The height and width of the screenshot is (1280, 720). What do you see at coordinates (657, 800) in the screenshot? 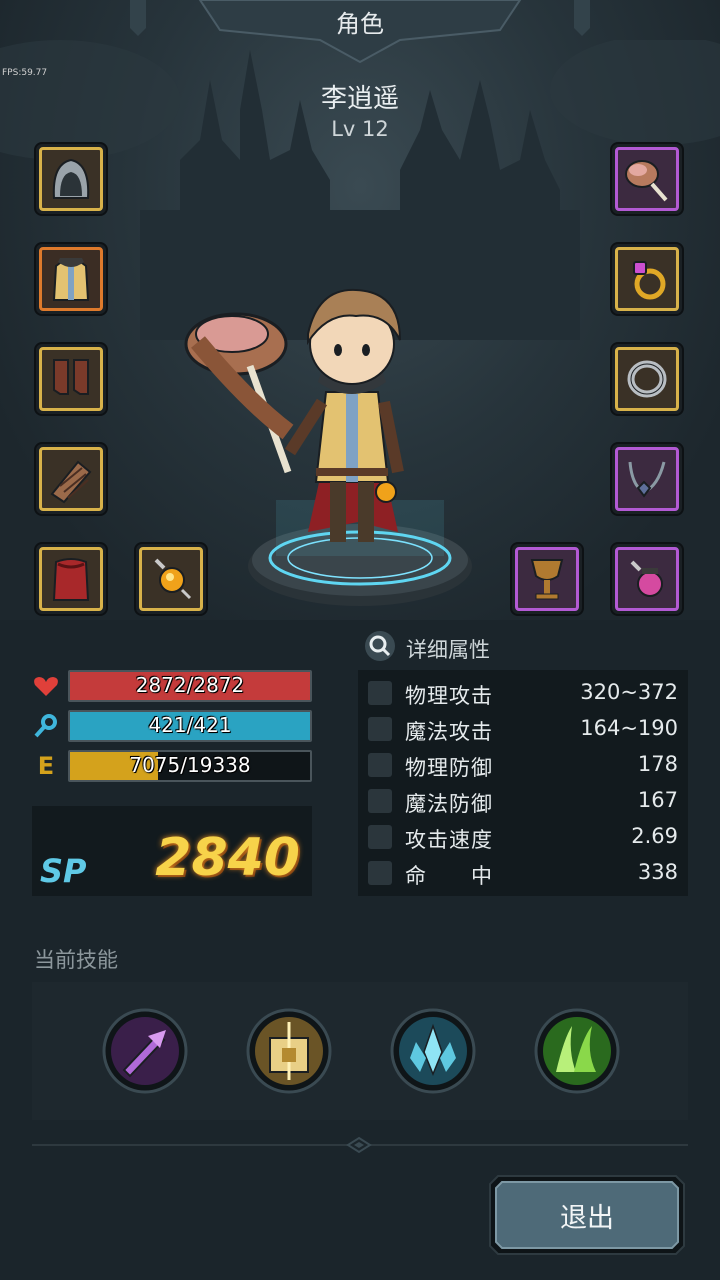
I see `attr-value: 167` at bounding box center [657, 800].